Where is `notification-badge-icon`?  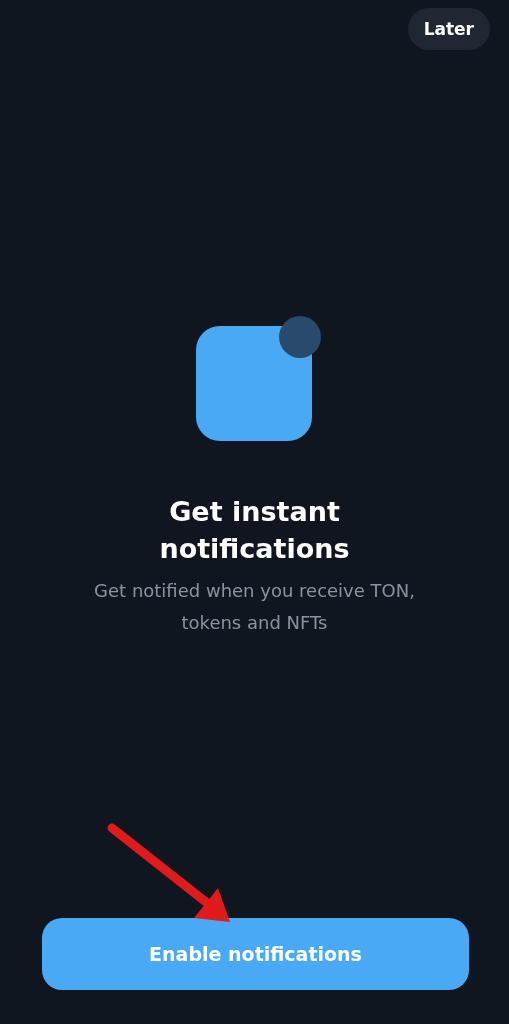
notification-badge-icon is located at coordinates (259, 378).